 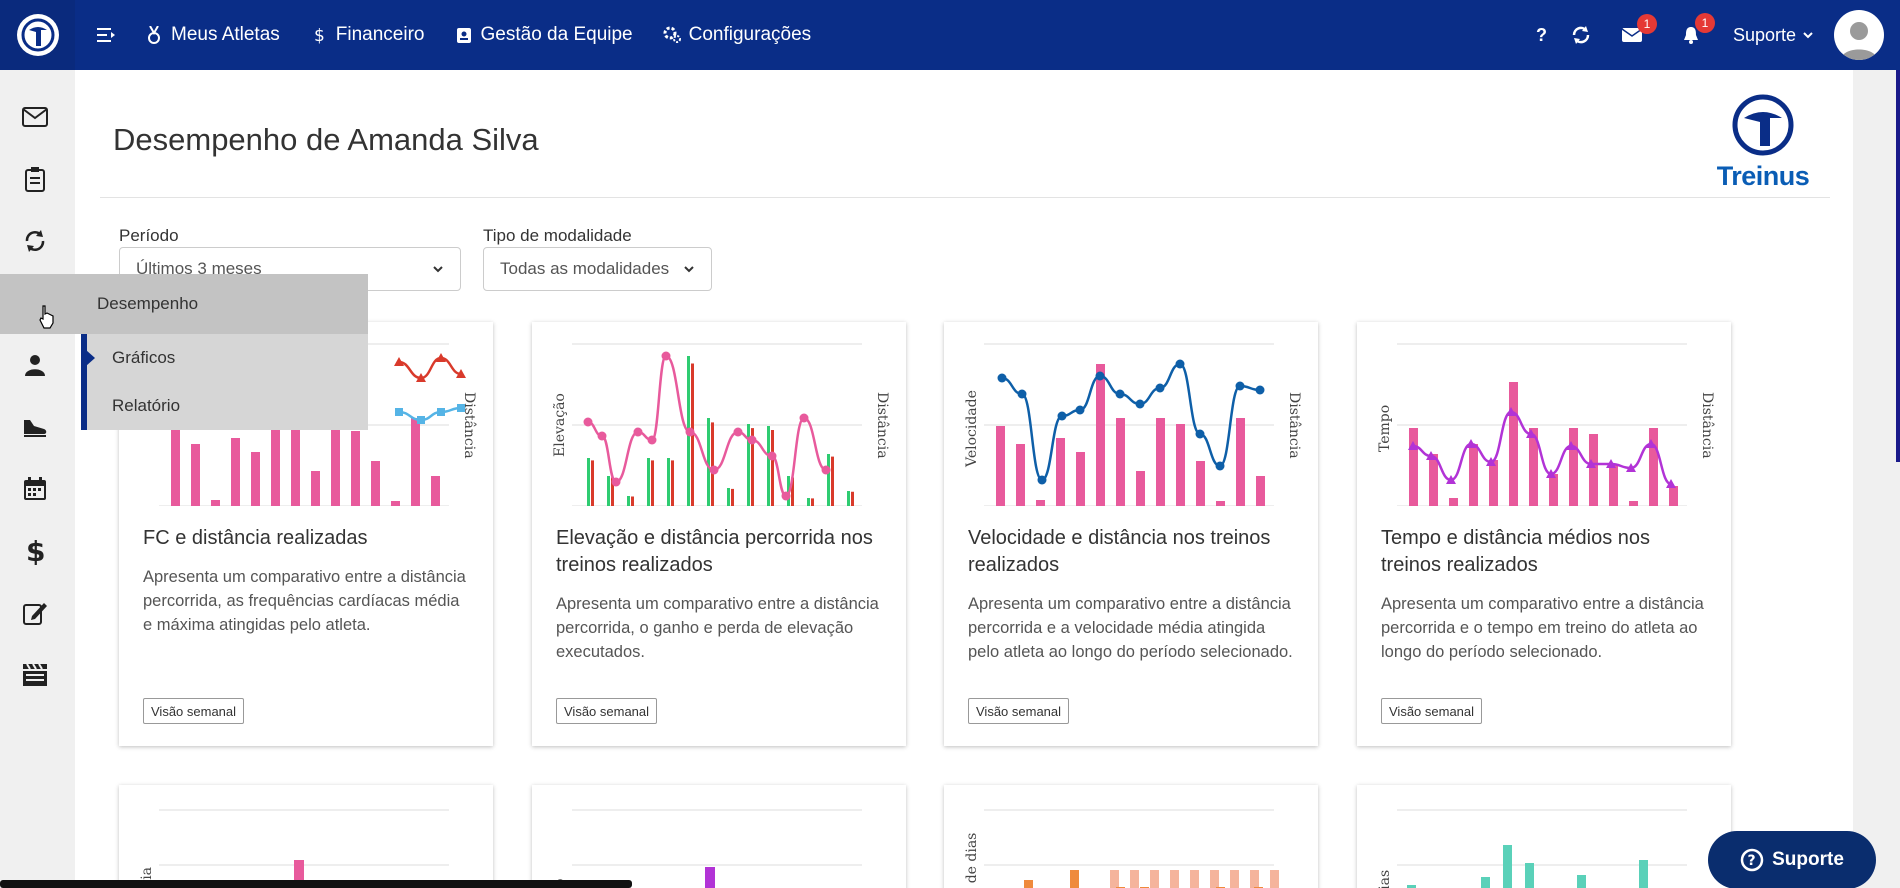 What do you see at coordinates (367, 35) in the screenshot?
I see `nav-financeiro: $ Financeiro` at bounding box center [367, 35].